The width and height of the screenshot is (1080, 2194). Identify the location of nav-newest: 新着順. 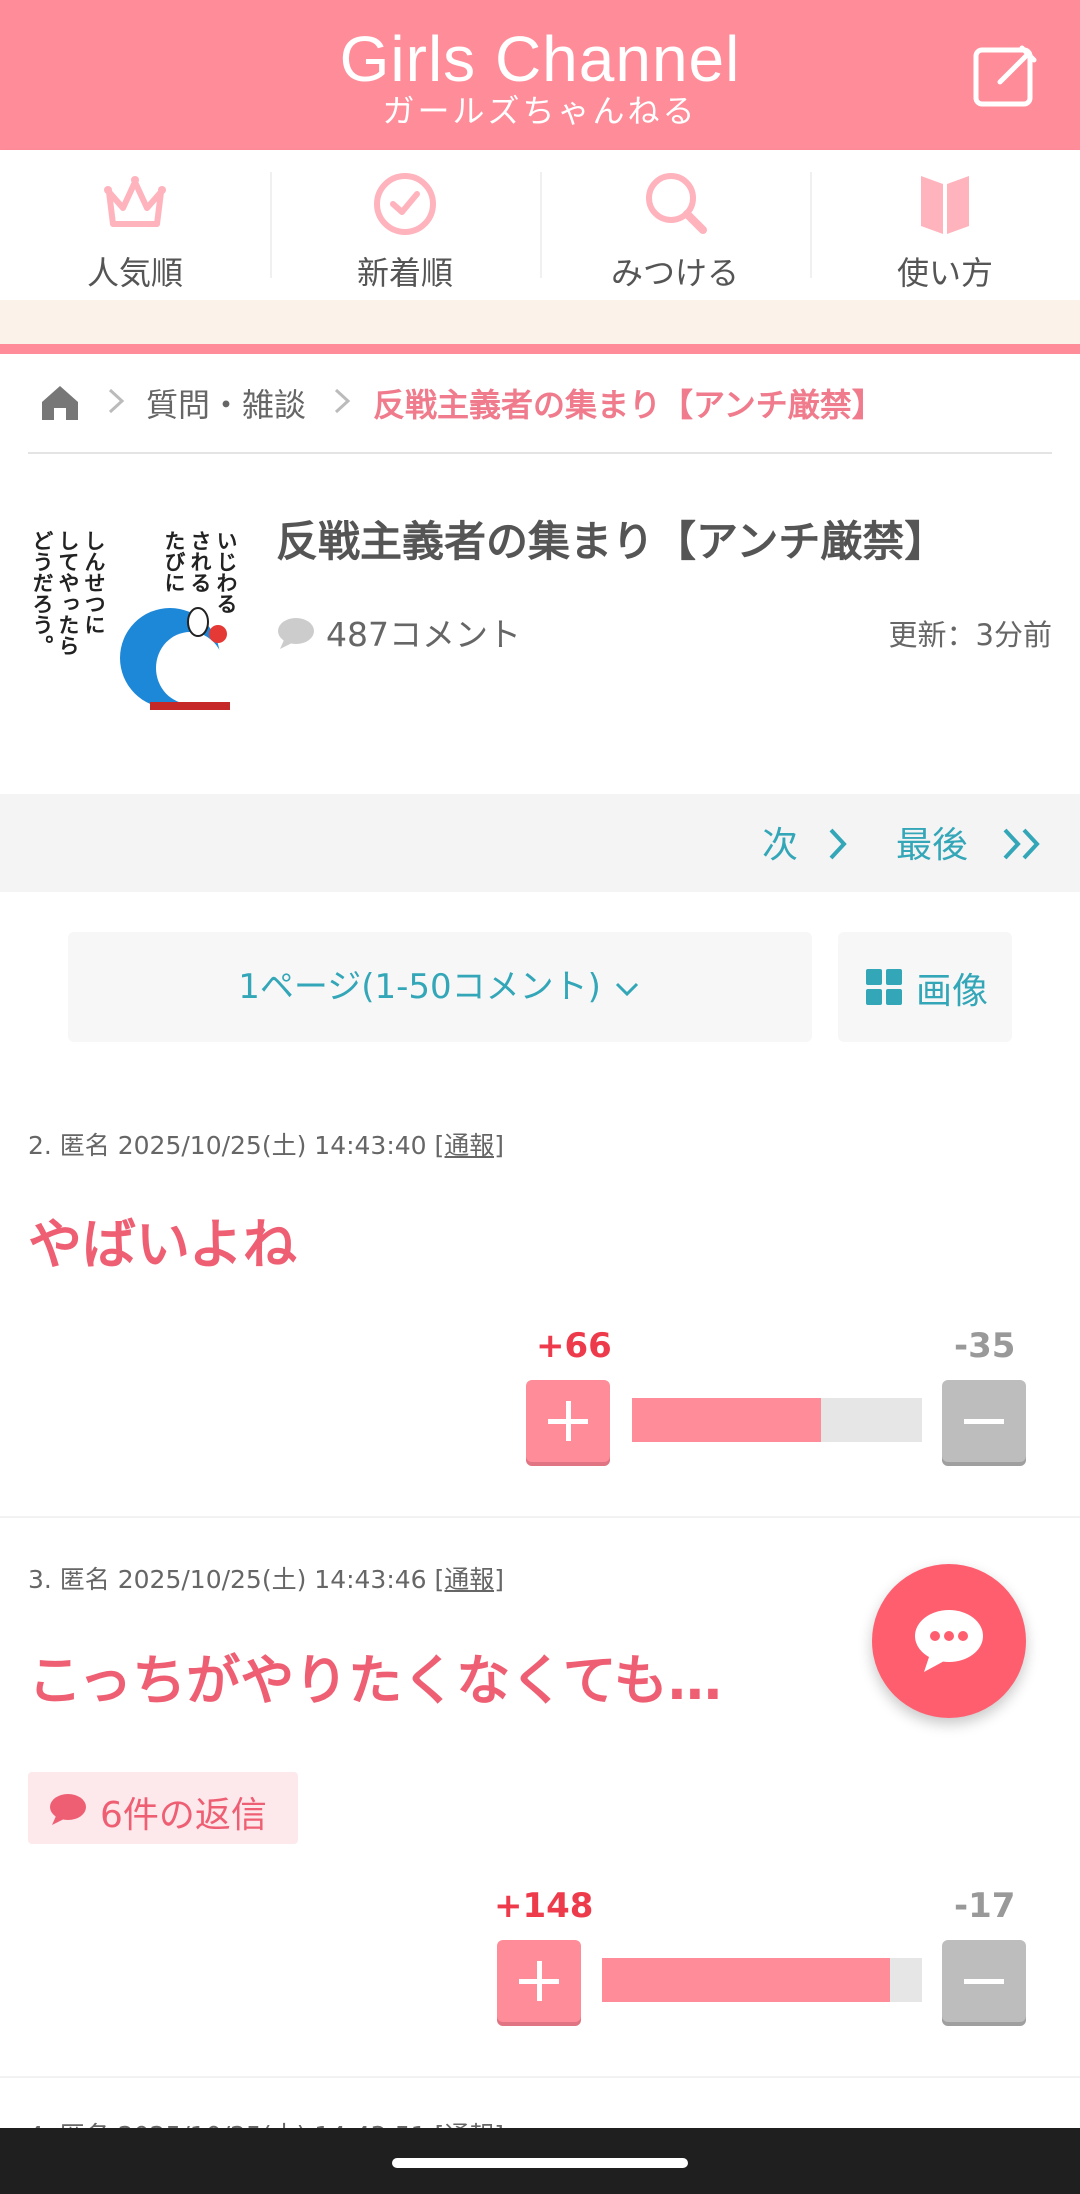
(405, 225).